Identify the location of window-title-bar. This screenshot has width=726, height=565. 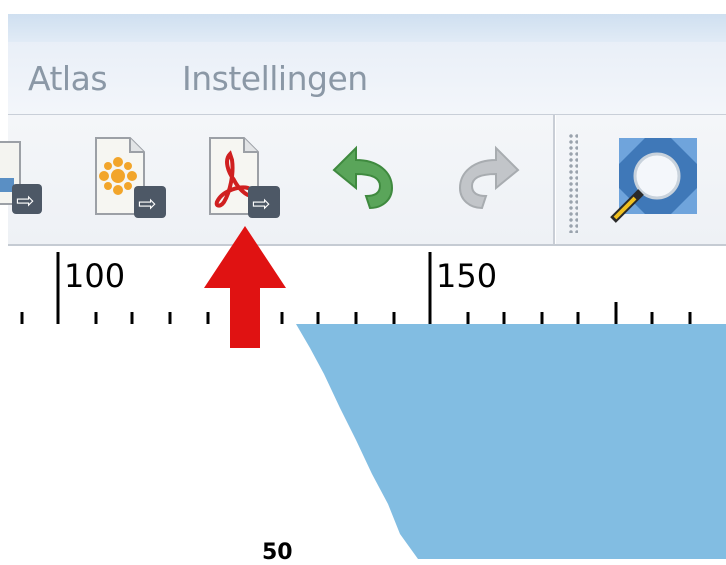
(367, 28).